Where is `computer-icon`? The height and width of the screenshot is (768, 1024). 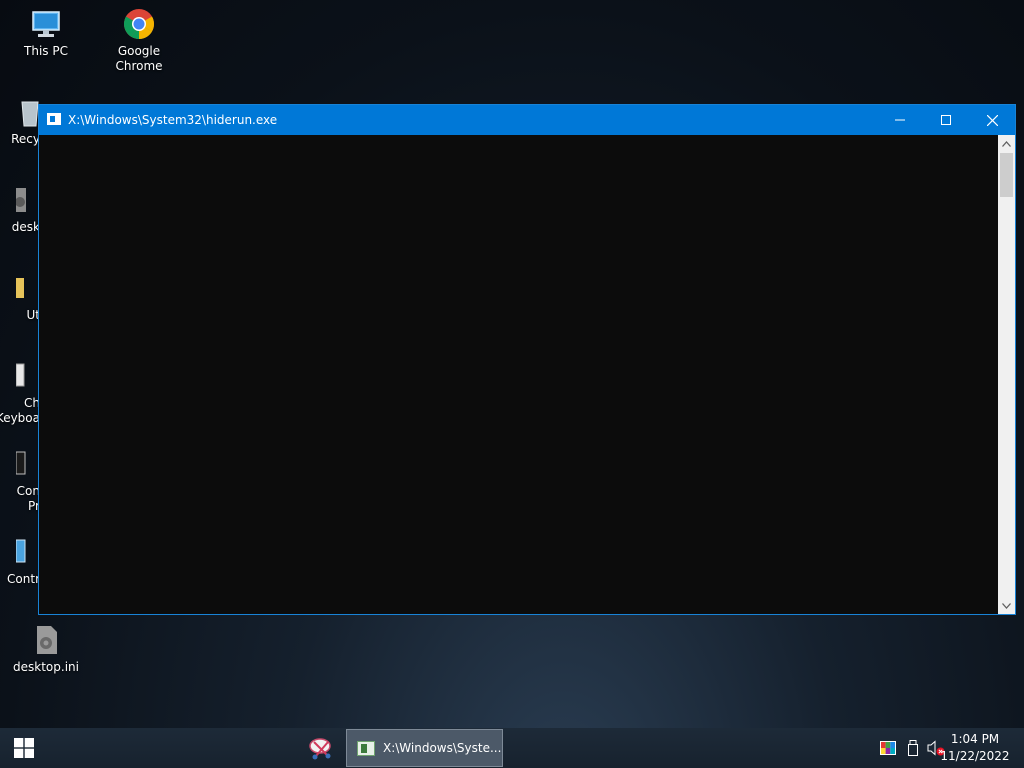
computer-icon is located at coordinates (46, 24).